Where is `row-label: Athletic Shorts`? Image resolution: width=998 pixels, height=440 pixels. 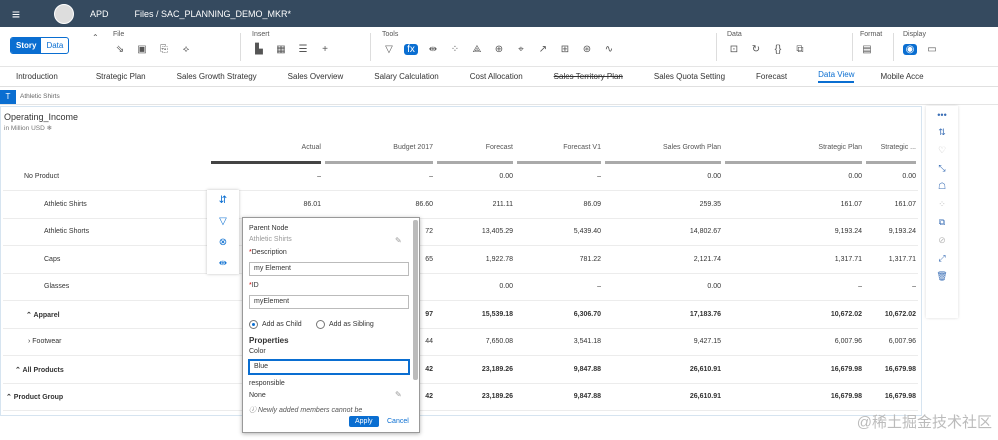
row-label: Athletic Shorts is located at coordinates (66, 231).